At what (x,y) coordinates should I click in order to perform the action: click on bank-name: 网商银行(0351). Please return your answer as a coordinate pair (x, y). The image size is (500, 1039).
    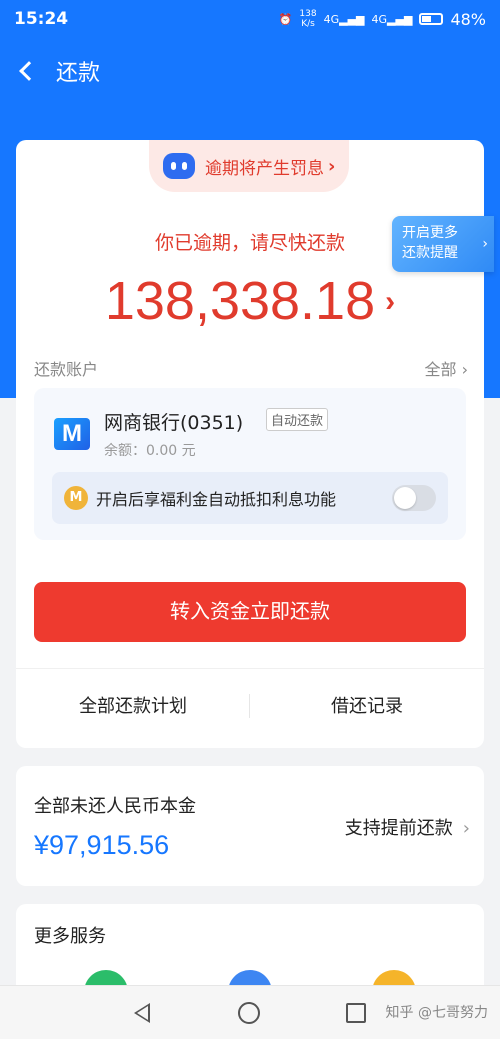
    Looking at the image, I should click on (174, 423).